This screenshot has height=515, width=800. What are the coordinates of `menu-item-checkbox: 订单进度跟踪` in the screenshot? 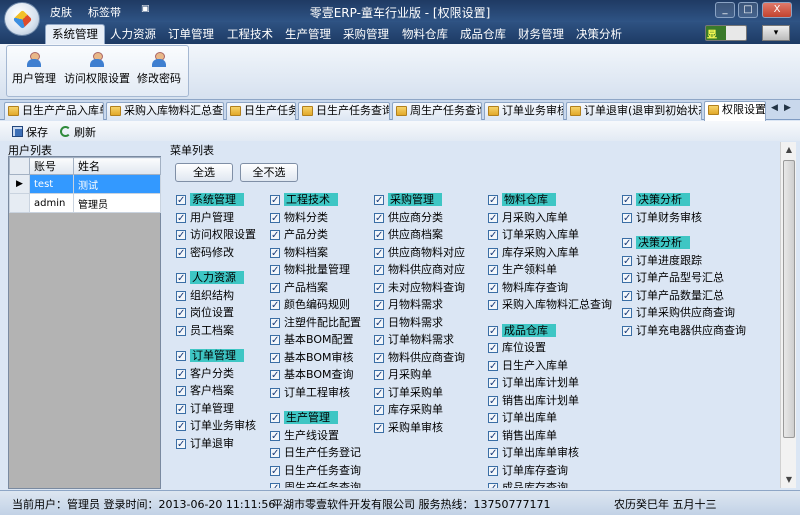 It's located at (684, 262).